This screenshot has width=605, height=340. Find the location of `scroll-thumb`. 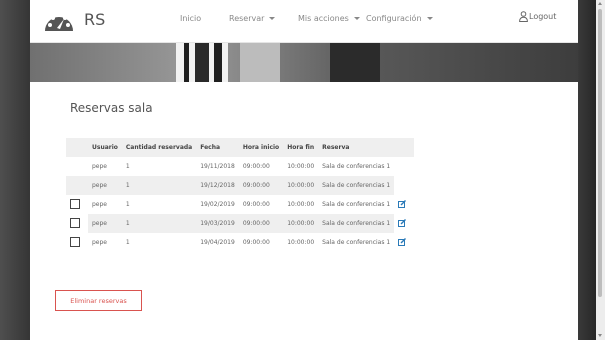

scroll-thumb is located at coordinates (600, 153).